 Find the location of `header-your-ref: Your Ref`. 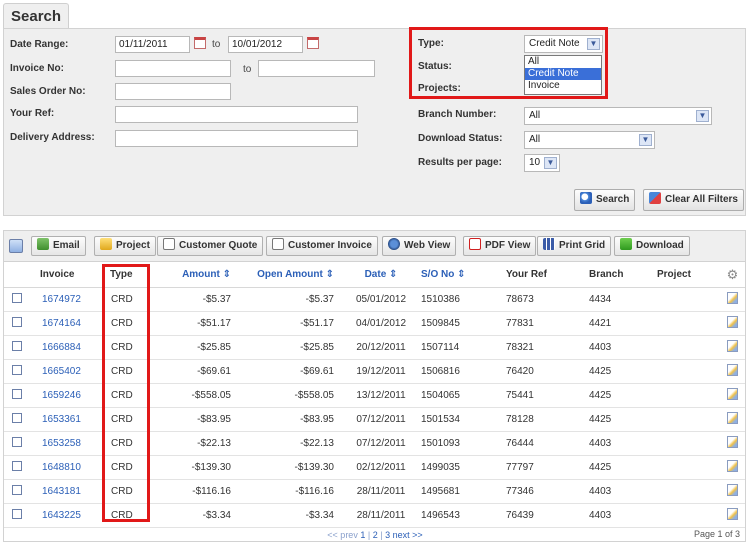

header-your-ref: Your Ref is located at coordinates (544, 275).